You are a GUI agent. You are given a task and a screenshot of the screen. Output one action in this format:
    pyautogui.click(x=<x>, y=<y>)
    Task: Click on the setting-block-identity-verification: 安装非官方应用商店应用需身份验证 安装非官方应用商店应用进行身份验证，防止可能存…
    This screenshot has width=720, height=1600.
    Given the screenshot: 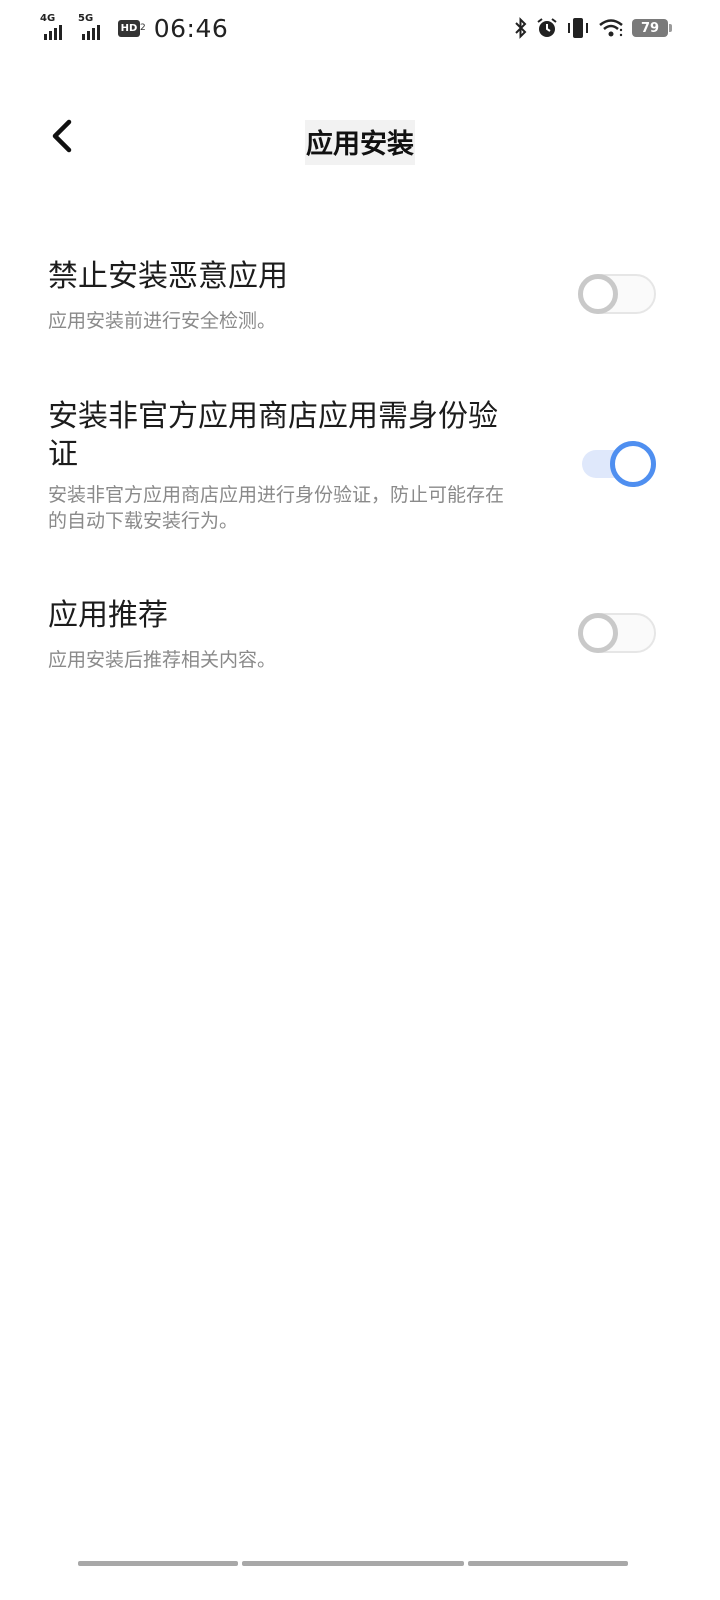 What is the action you would take?
    pyautogui.click(x=360, y=468)
    